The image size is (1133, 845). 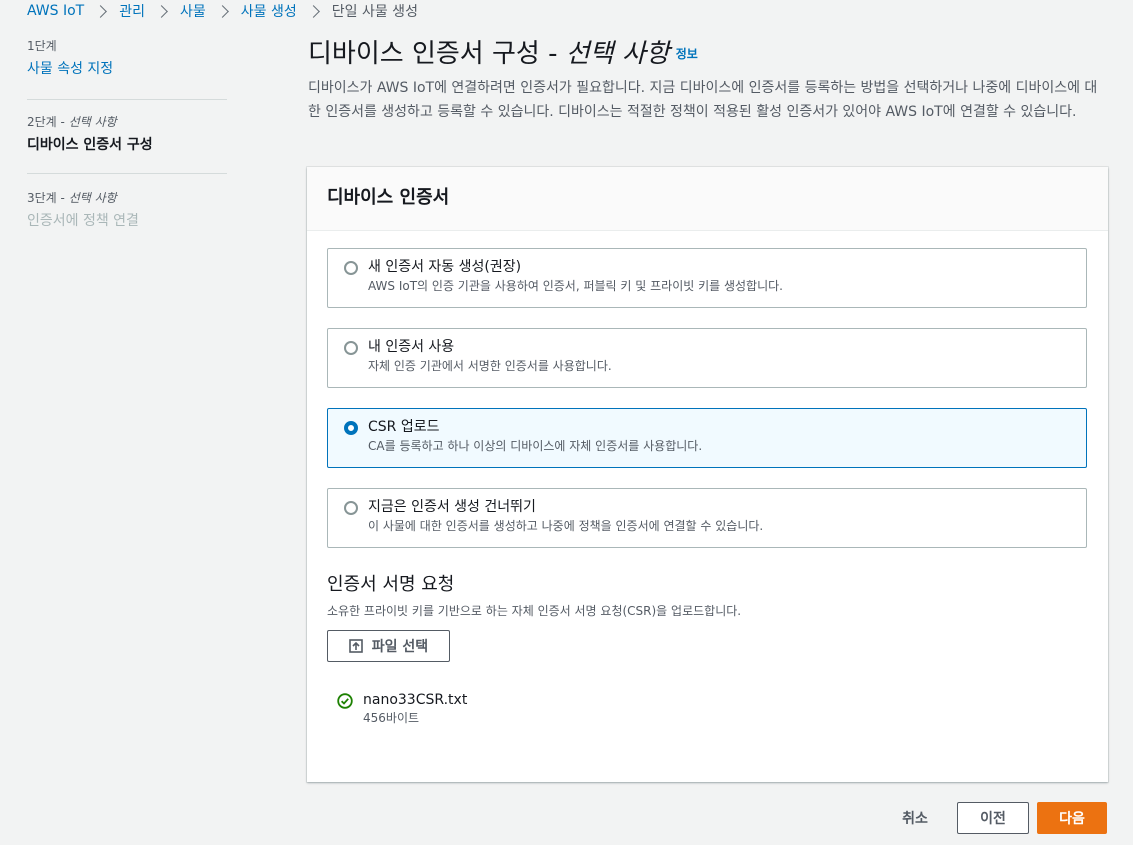 I want to click on step-2-title: 디바이스 인증서 구성, so click(x=90, y=145).